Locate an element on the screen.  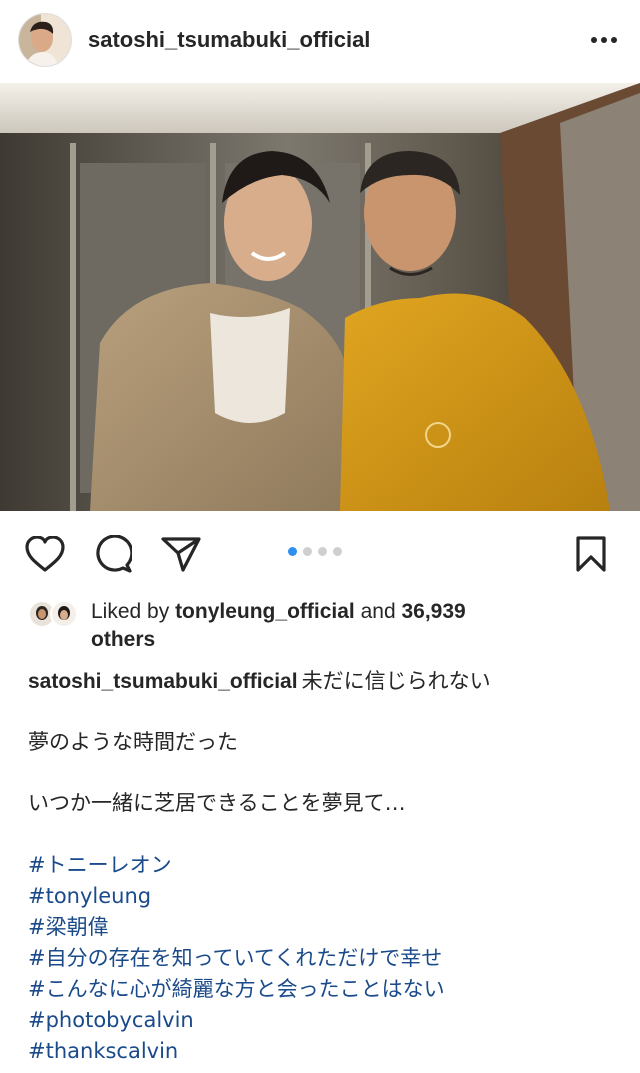
caption-text-line: 未だに信じられない is located at coordinates (396, 681).